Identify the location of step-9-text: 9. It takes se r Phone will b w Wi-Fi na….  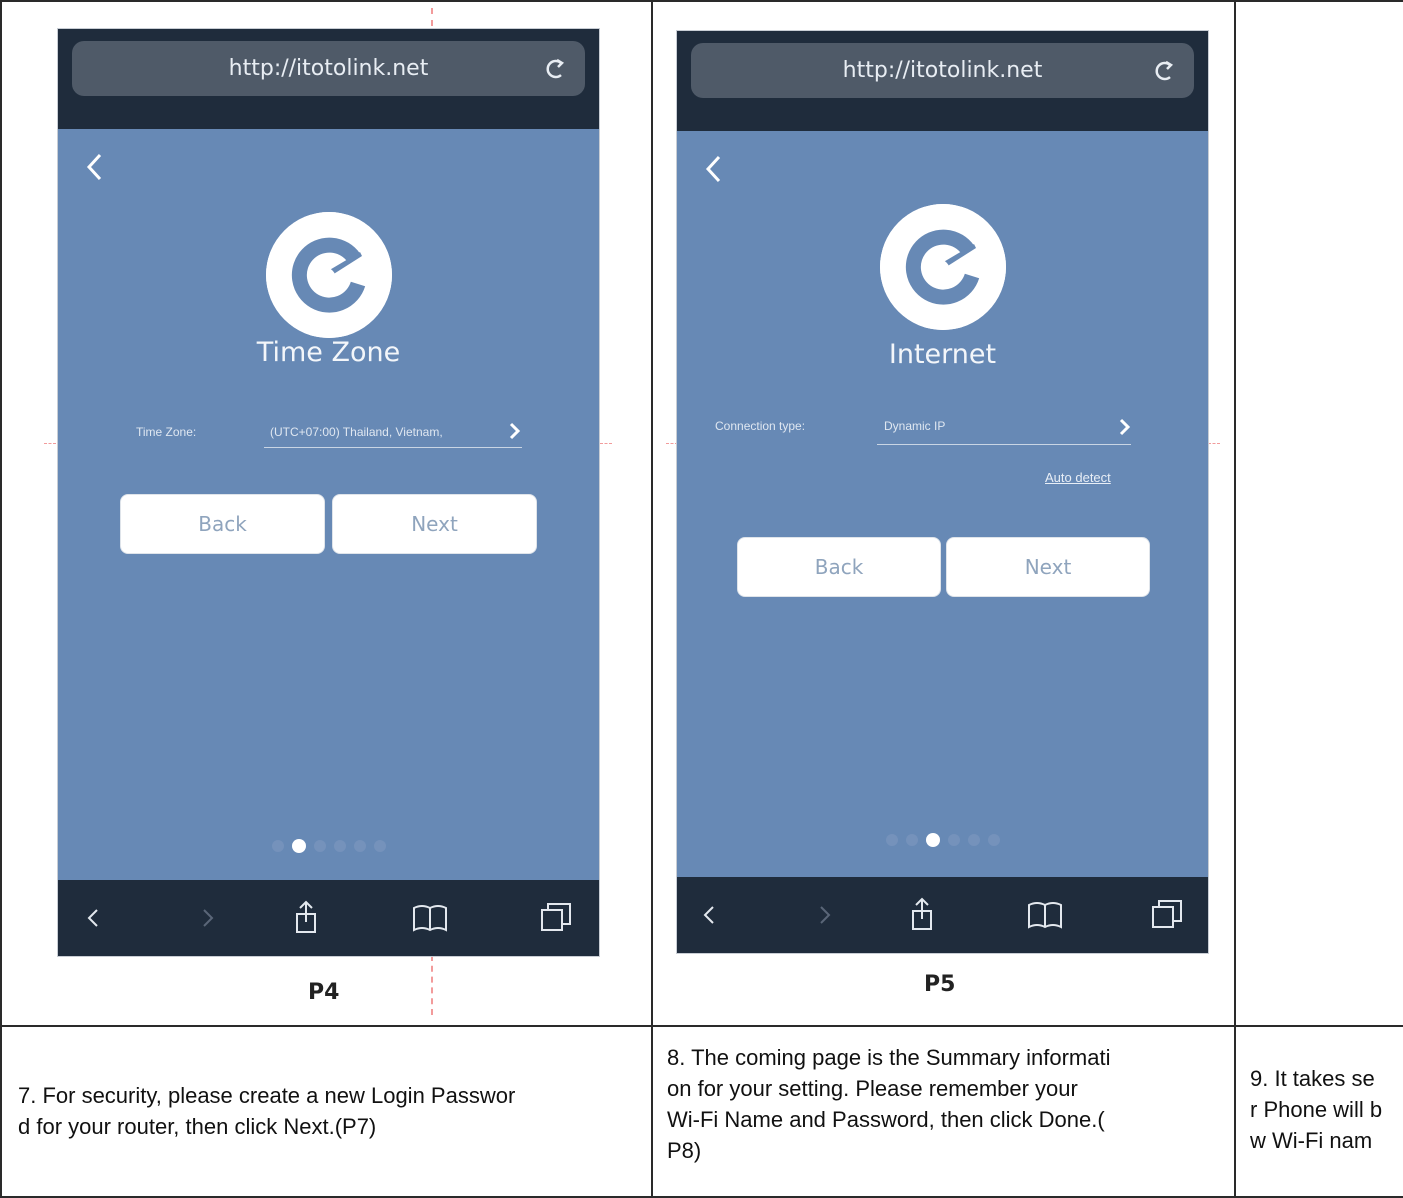
(1326, 1109).